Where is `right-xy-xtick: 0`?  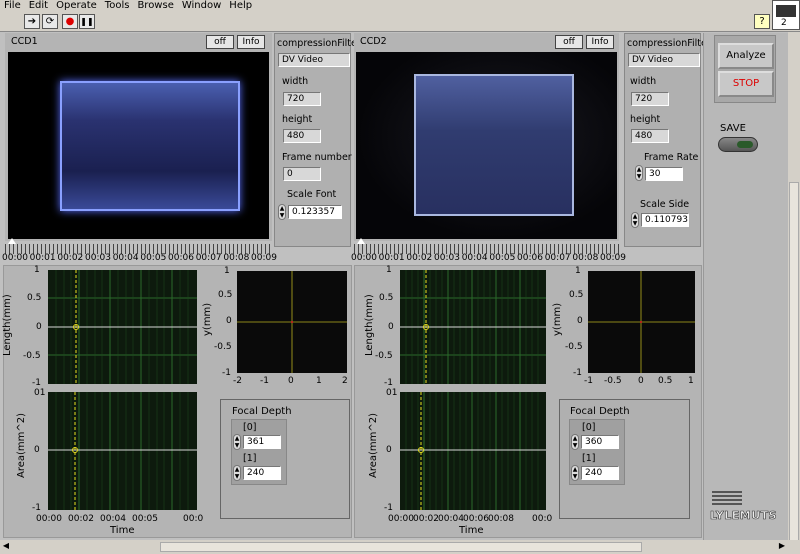 right-xy-xtick: 0 is located at coordinates (641, 381).